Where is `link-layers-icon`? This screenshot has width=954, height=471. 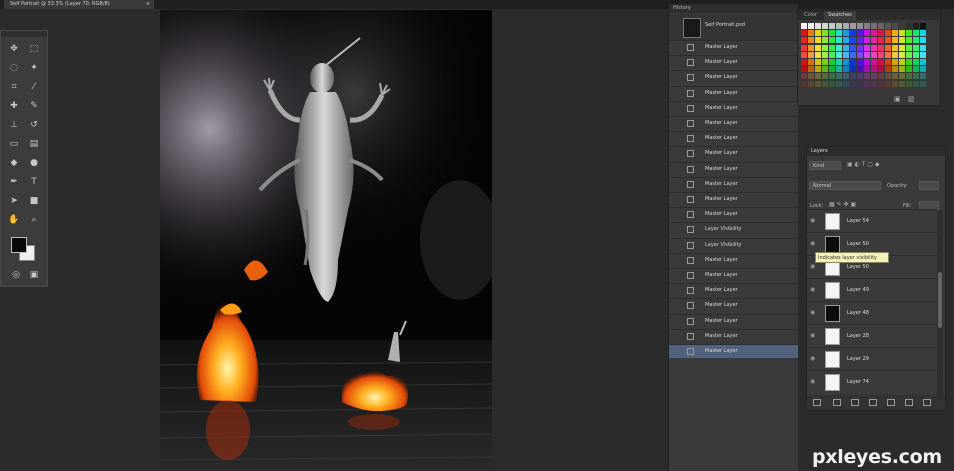
link-layers-icon is located at coordinates (817, 402).